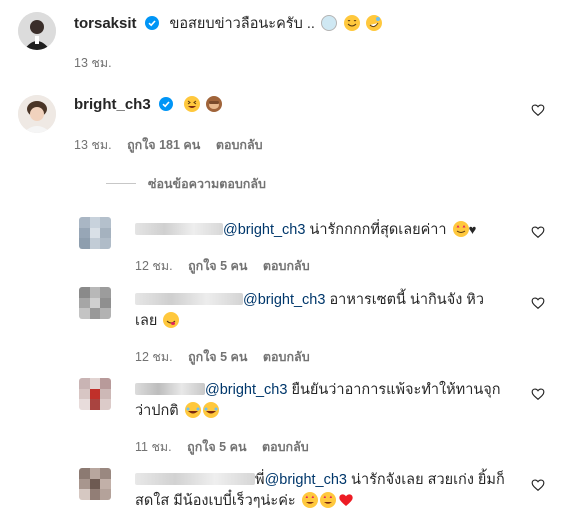  I want to click on rofl-emoji-icon, so click(374, 23).